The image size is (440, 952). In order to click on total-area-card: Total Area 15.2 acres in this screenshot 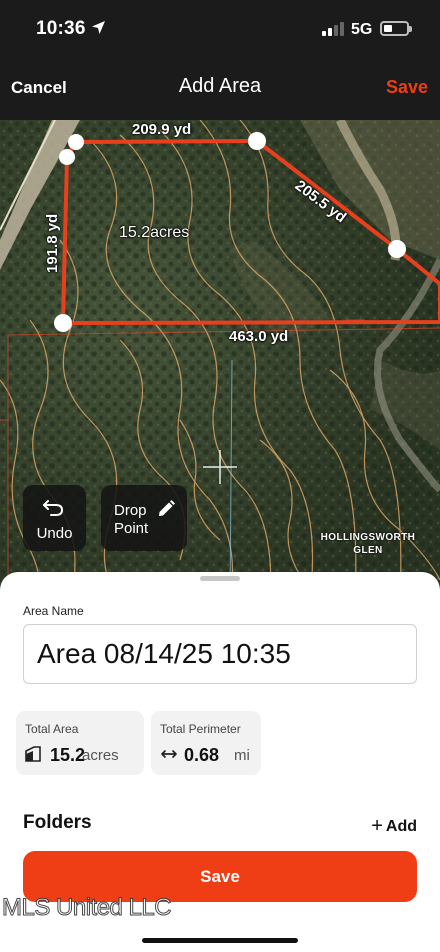, I will do `click(80, 743)`.